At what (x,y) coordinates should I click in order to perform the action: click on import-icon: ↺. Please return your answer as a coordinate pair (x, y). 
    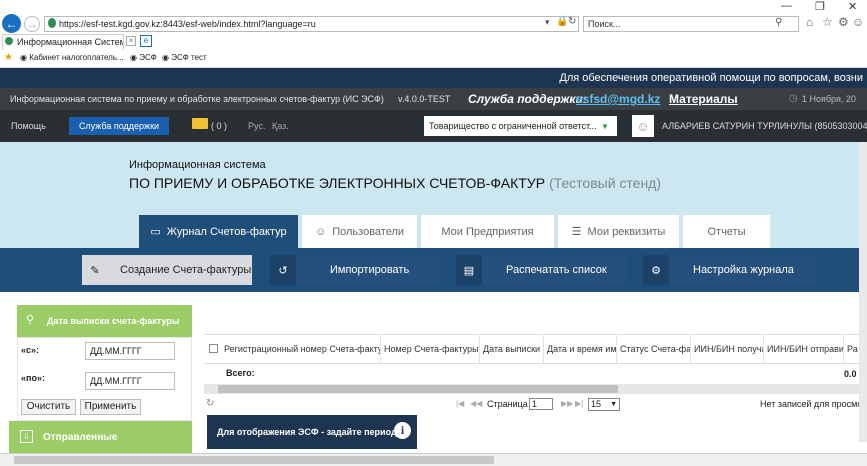
    Looking at the image, I should click on (283, 270).